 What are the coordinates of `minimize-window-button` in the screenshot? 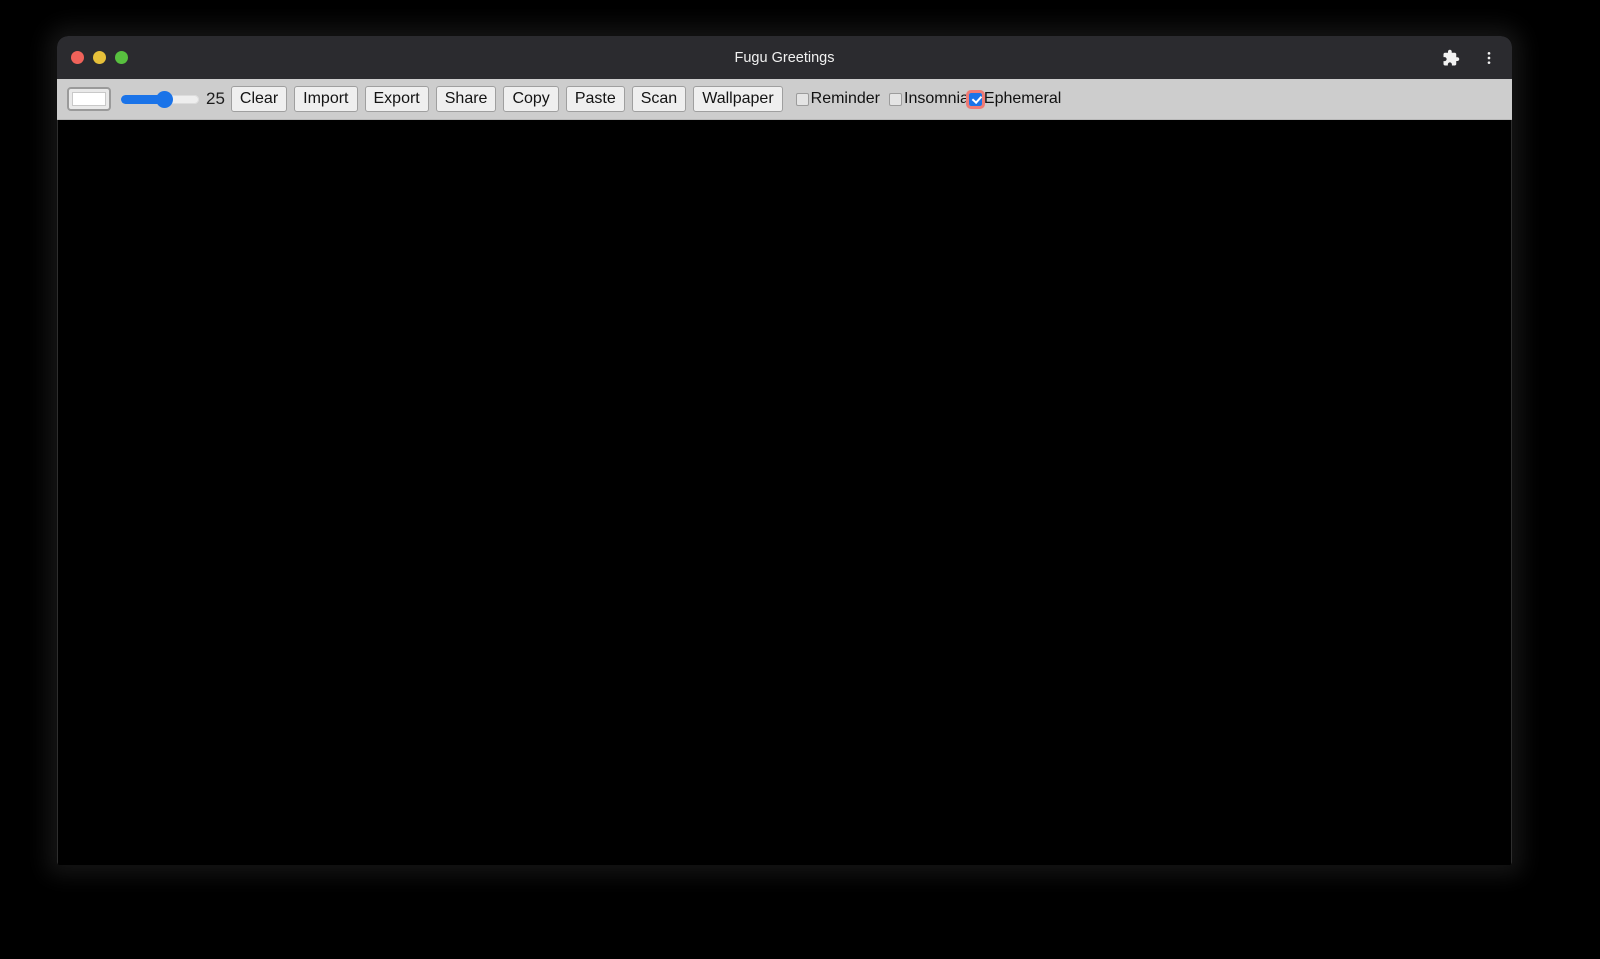 It's located at (99, 57).